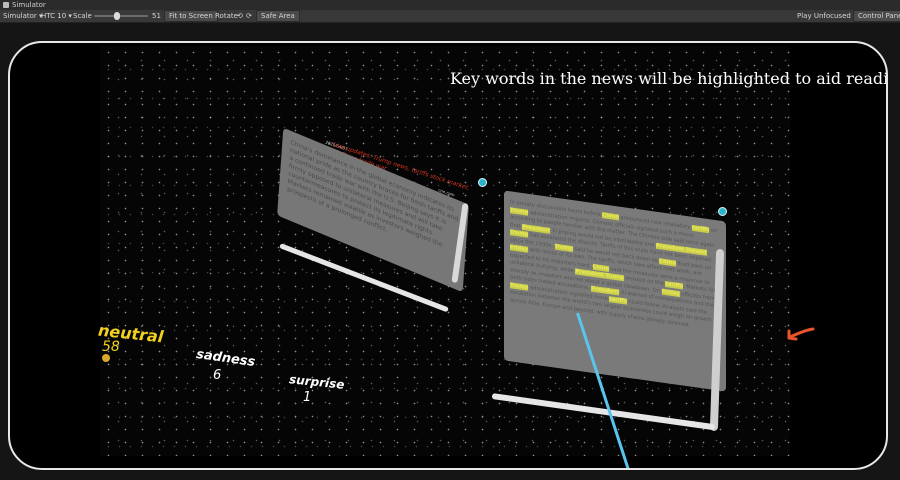  Describe the element at coordinates (674, 285) in the screenshot. I see `highlighted-keyword: tariffs` at that location.